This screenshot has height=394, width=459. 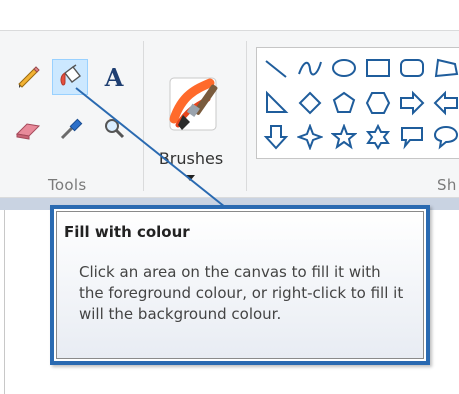 I want to click on pencil-tool, so click(x=28, y=77).